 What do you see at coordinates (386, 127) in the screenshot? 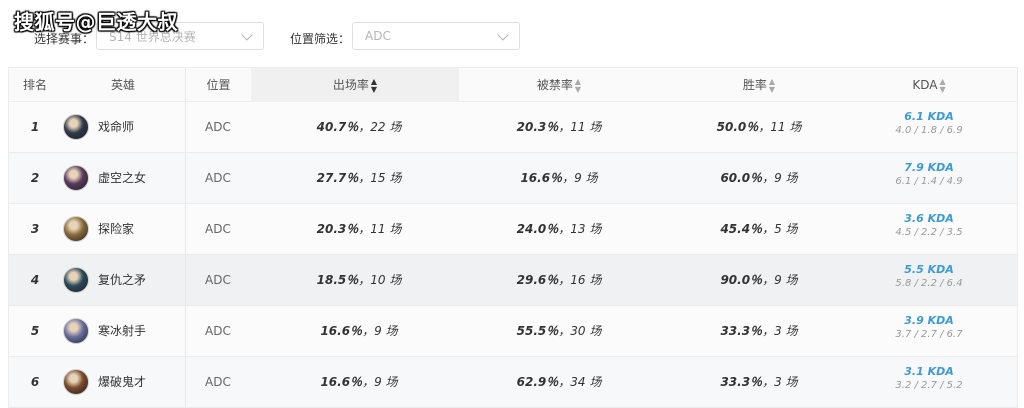
I see `pick-games: 22 场` at bounding box center [386, 127].